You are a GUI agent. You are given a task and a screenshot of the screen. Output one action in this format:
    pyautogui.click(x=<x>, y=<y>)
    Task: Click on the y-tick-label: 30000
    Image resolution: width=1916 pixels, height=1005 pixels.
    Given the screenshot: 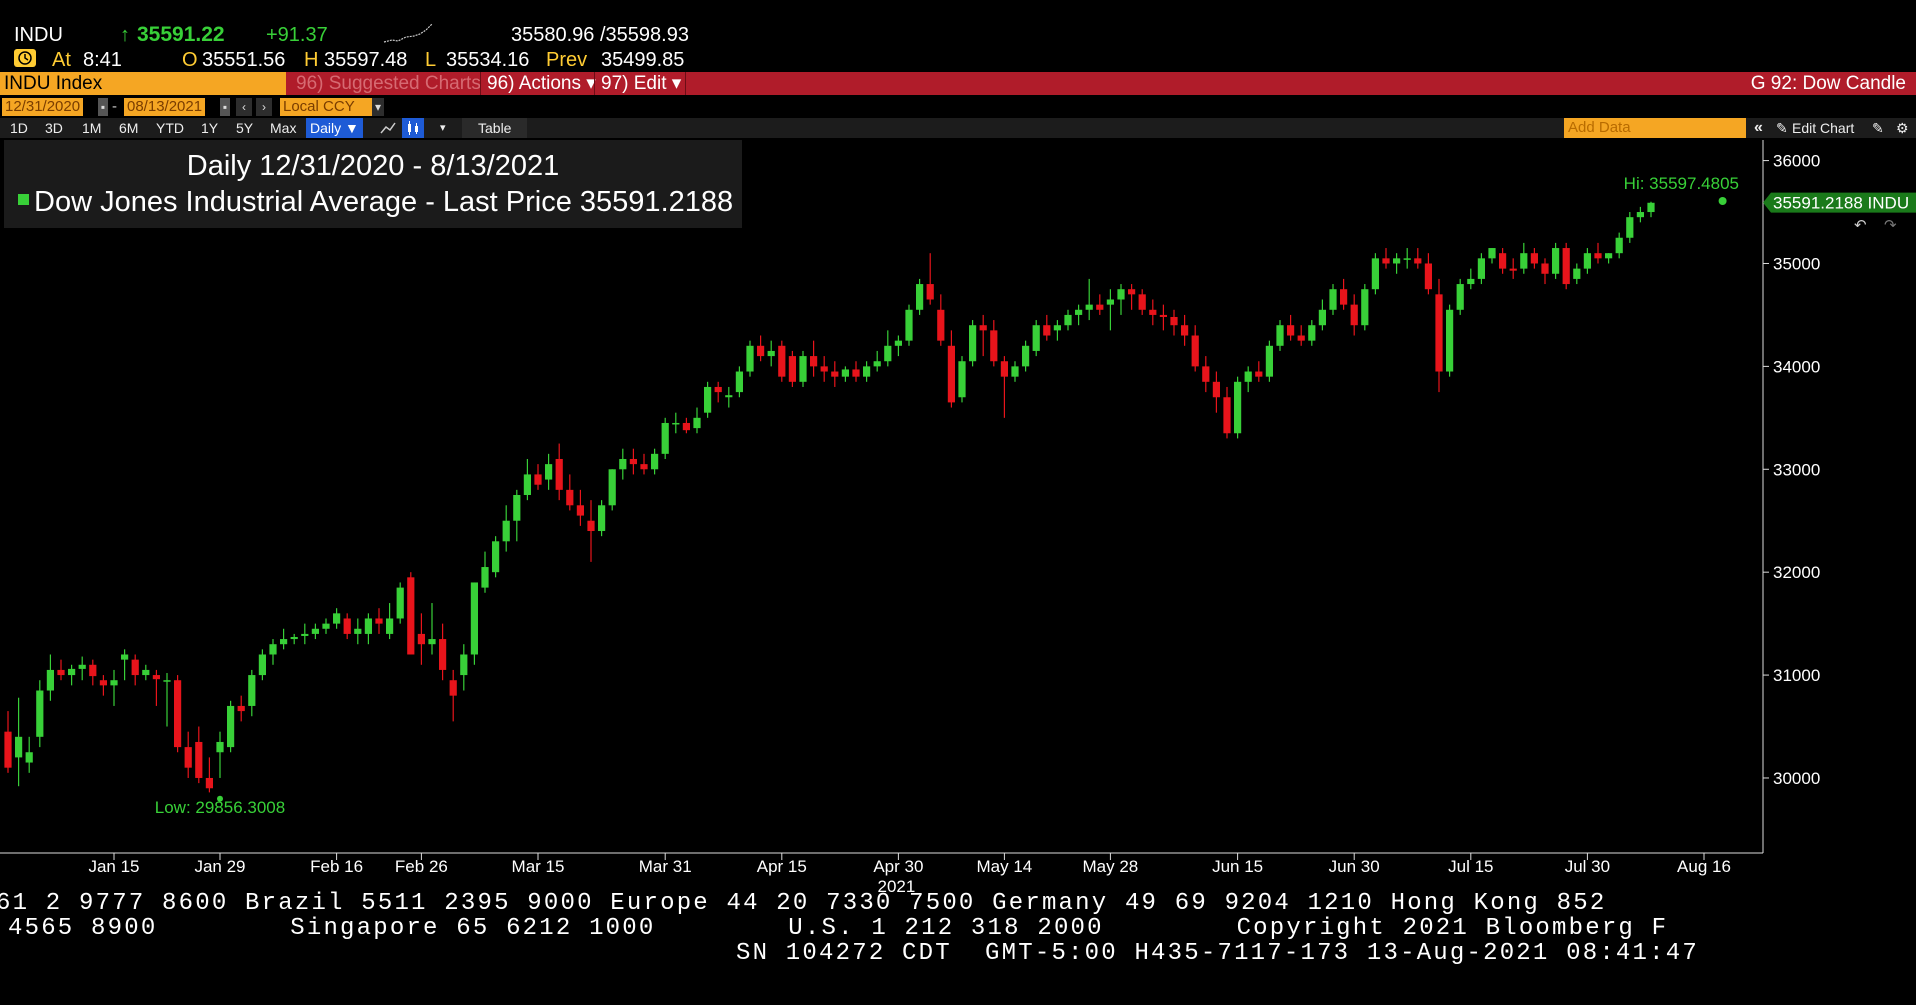 What is the action you would take?
    pyautogui.click(x=1796, y=778)
    